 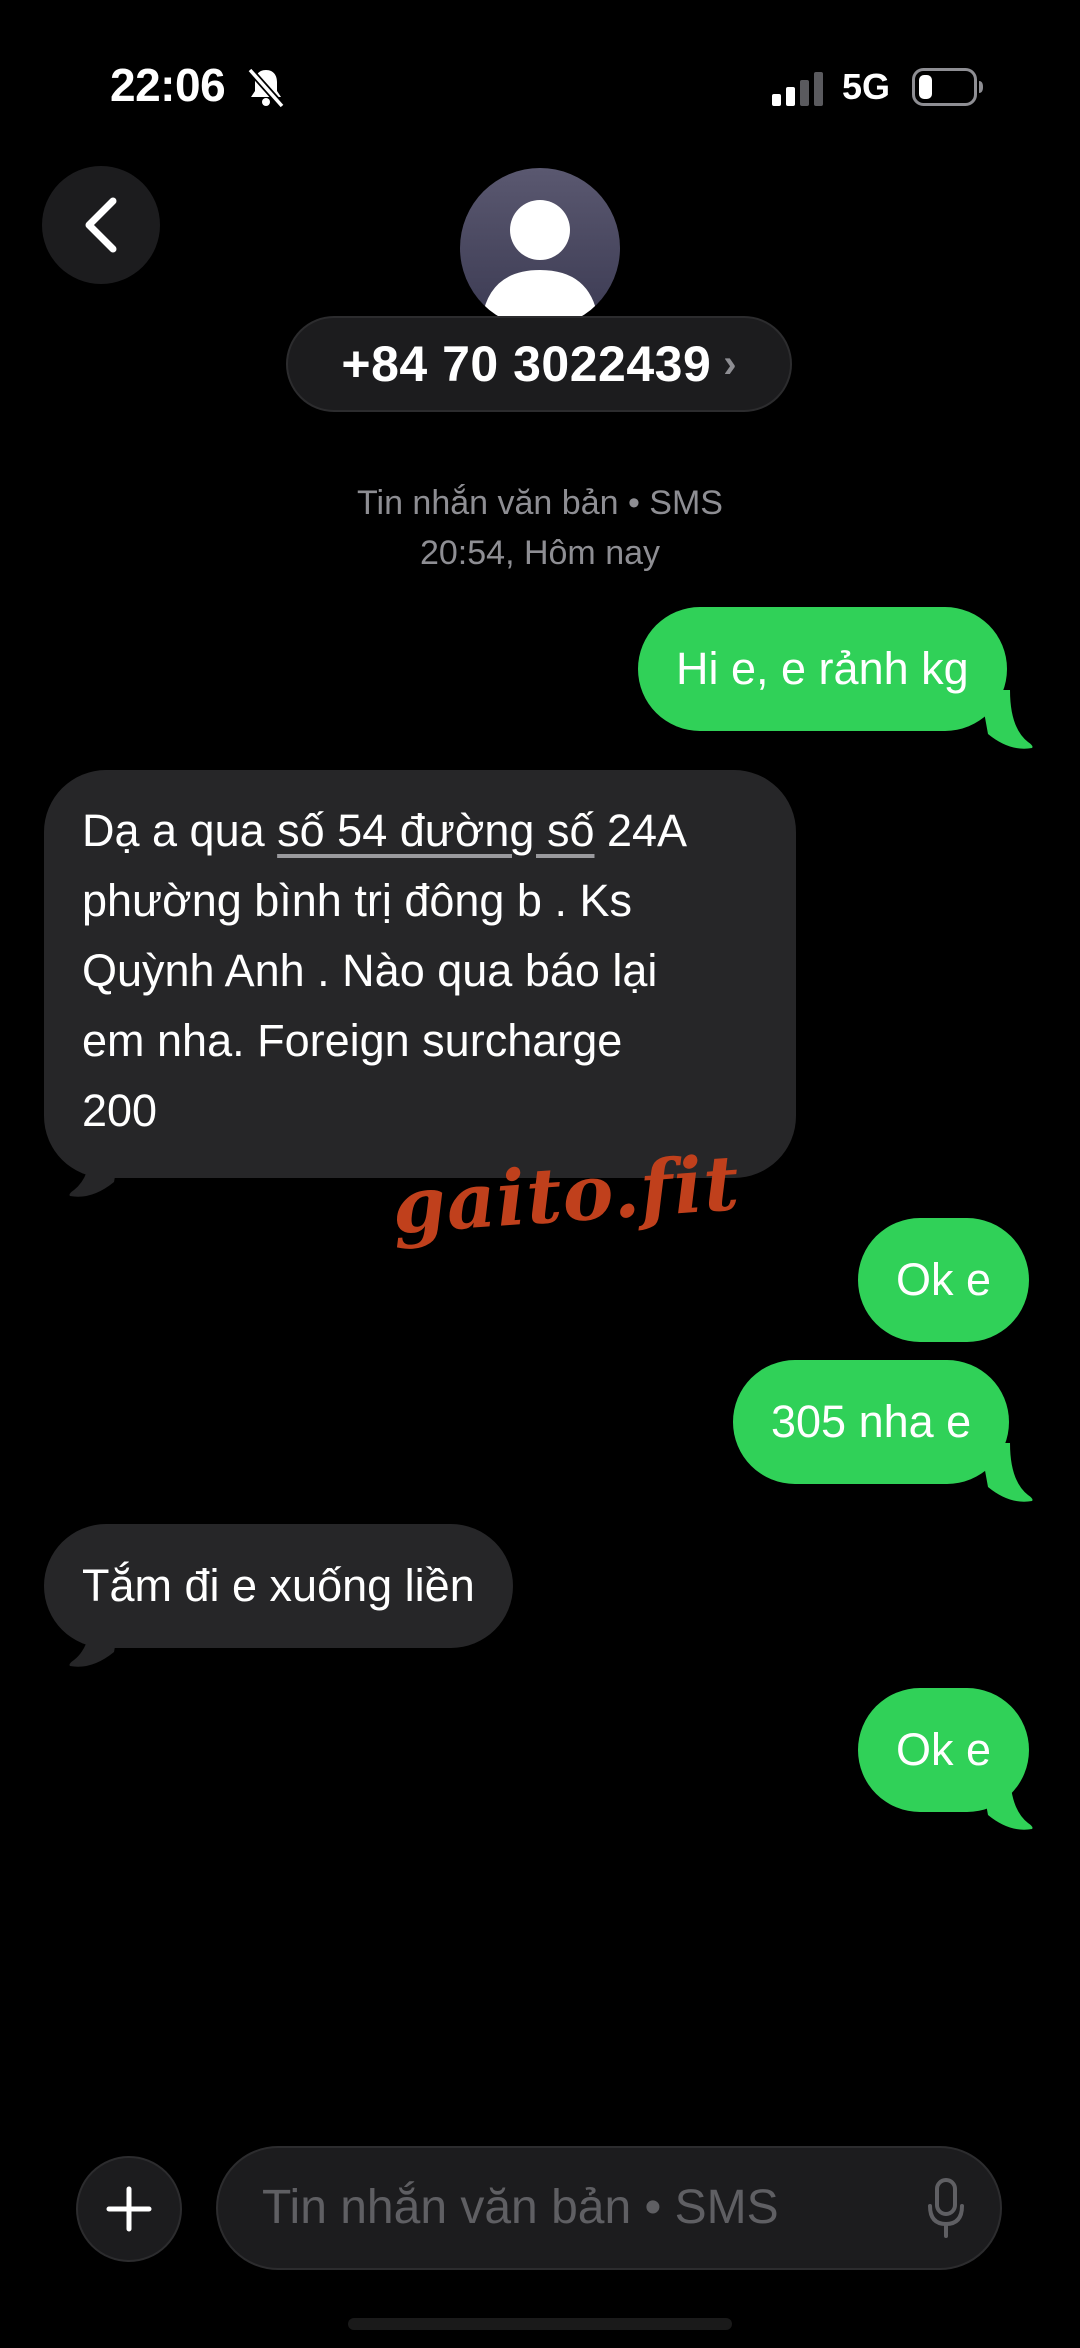 I want to click on contact-name: +84 70 3022439, so click(x=526, y=364).